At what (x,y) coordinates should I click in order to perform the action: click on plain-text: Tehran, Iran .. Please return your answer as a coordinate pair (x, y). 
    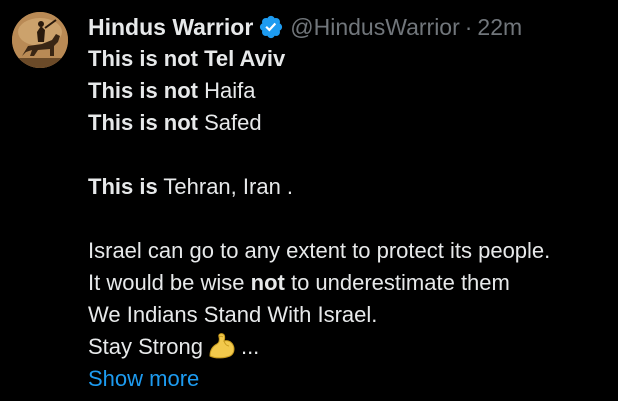
    Looking at the image, I should click on (225, 186).